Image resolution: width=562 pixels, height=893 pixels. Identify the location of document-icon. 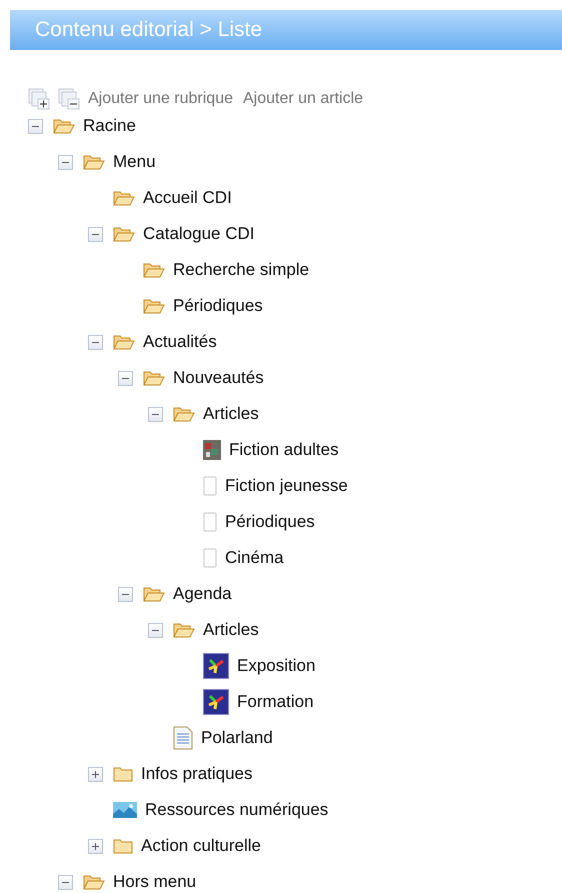
(183, 738).